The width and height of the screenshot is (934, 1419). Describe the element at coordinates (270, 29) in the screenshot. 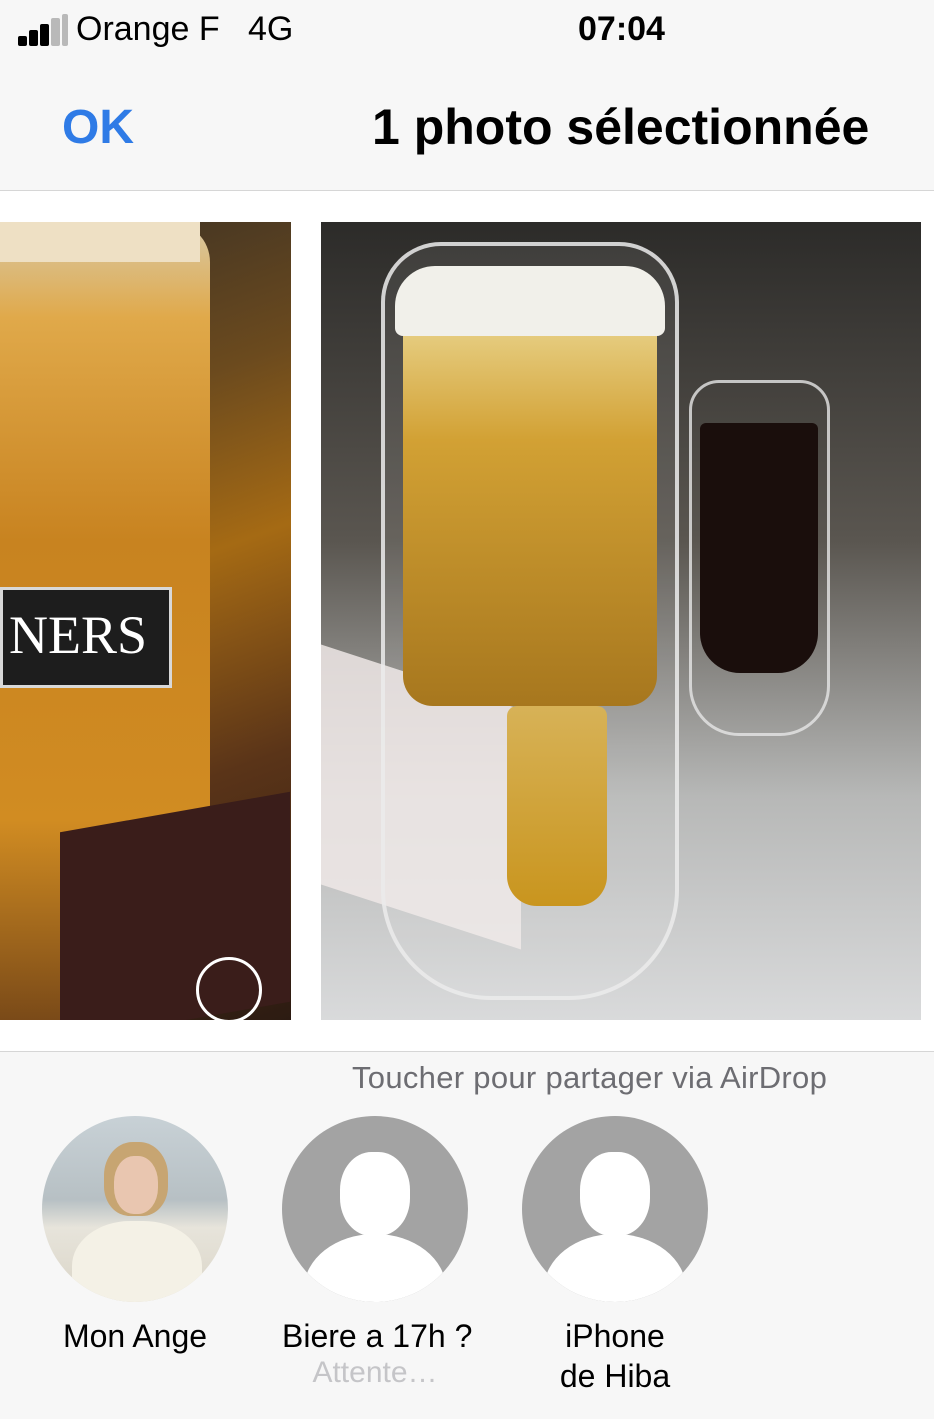

I see `network-type: 4G` at that location.